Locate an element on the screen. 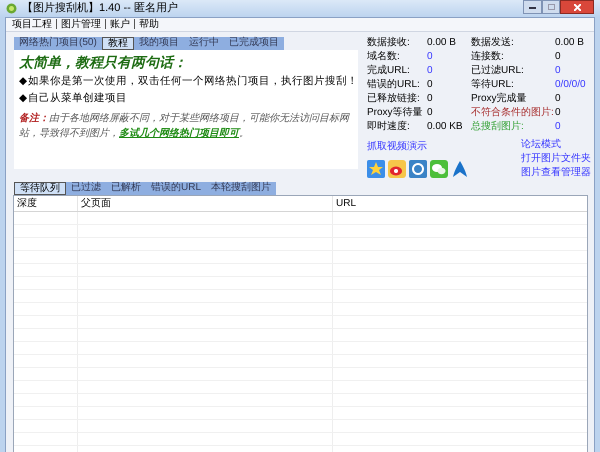 This screenshot has width=600, height=452. app-icon is located at coordinates (11, 8).